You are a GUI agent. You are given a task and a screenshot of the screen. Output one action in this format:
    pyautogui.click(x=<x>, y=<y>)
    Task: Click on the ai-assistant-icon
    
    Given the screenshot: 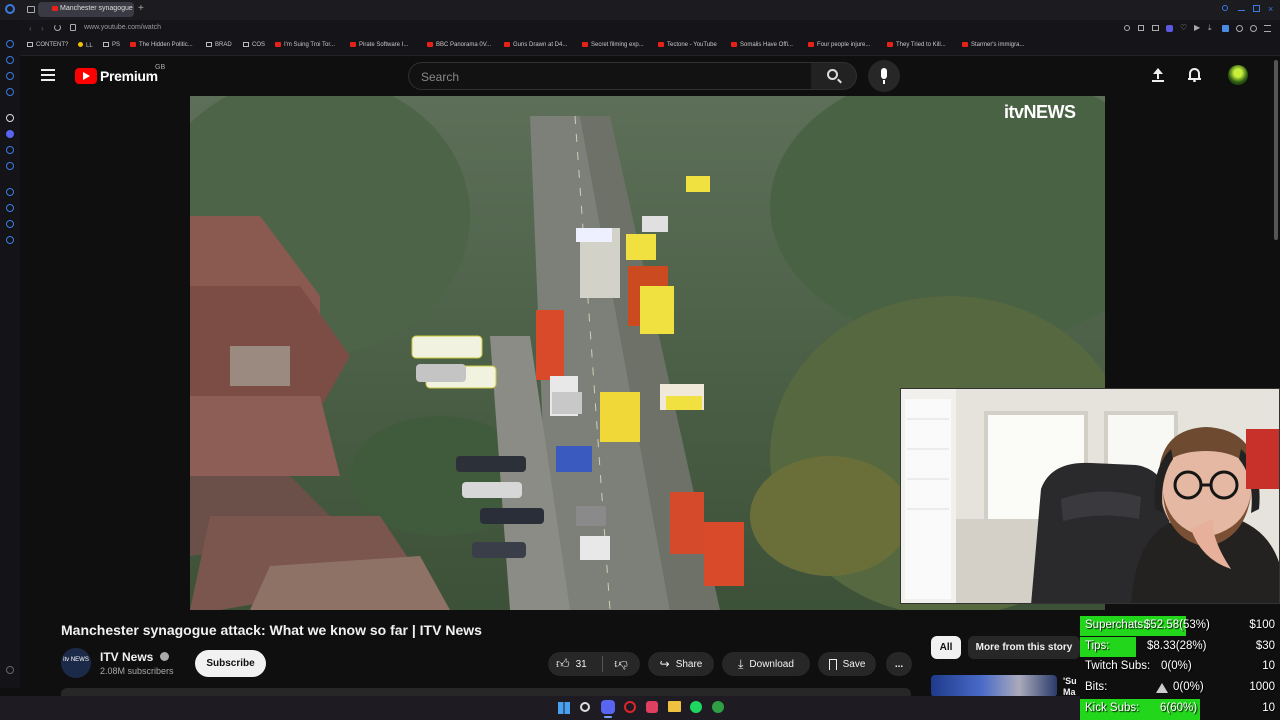 What is the action you would take?
    pyautogui.click(x=10, y=118)
    